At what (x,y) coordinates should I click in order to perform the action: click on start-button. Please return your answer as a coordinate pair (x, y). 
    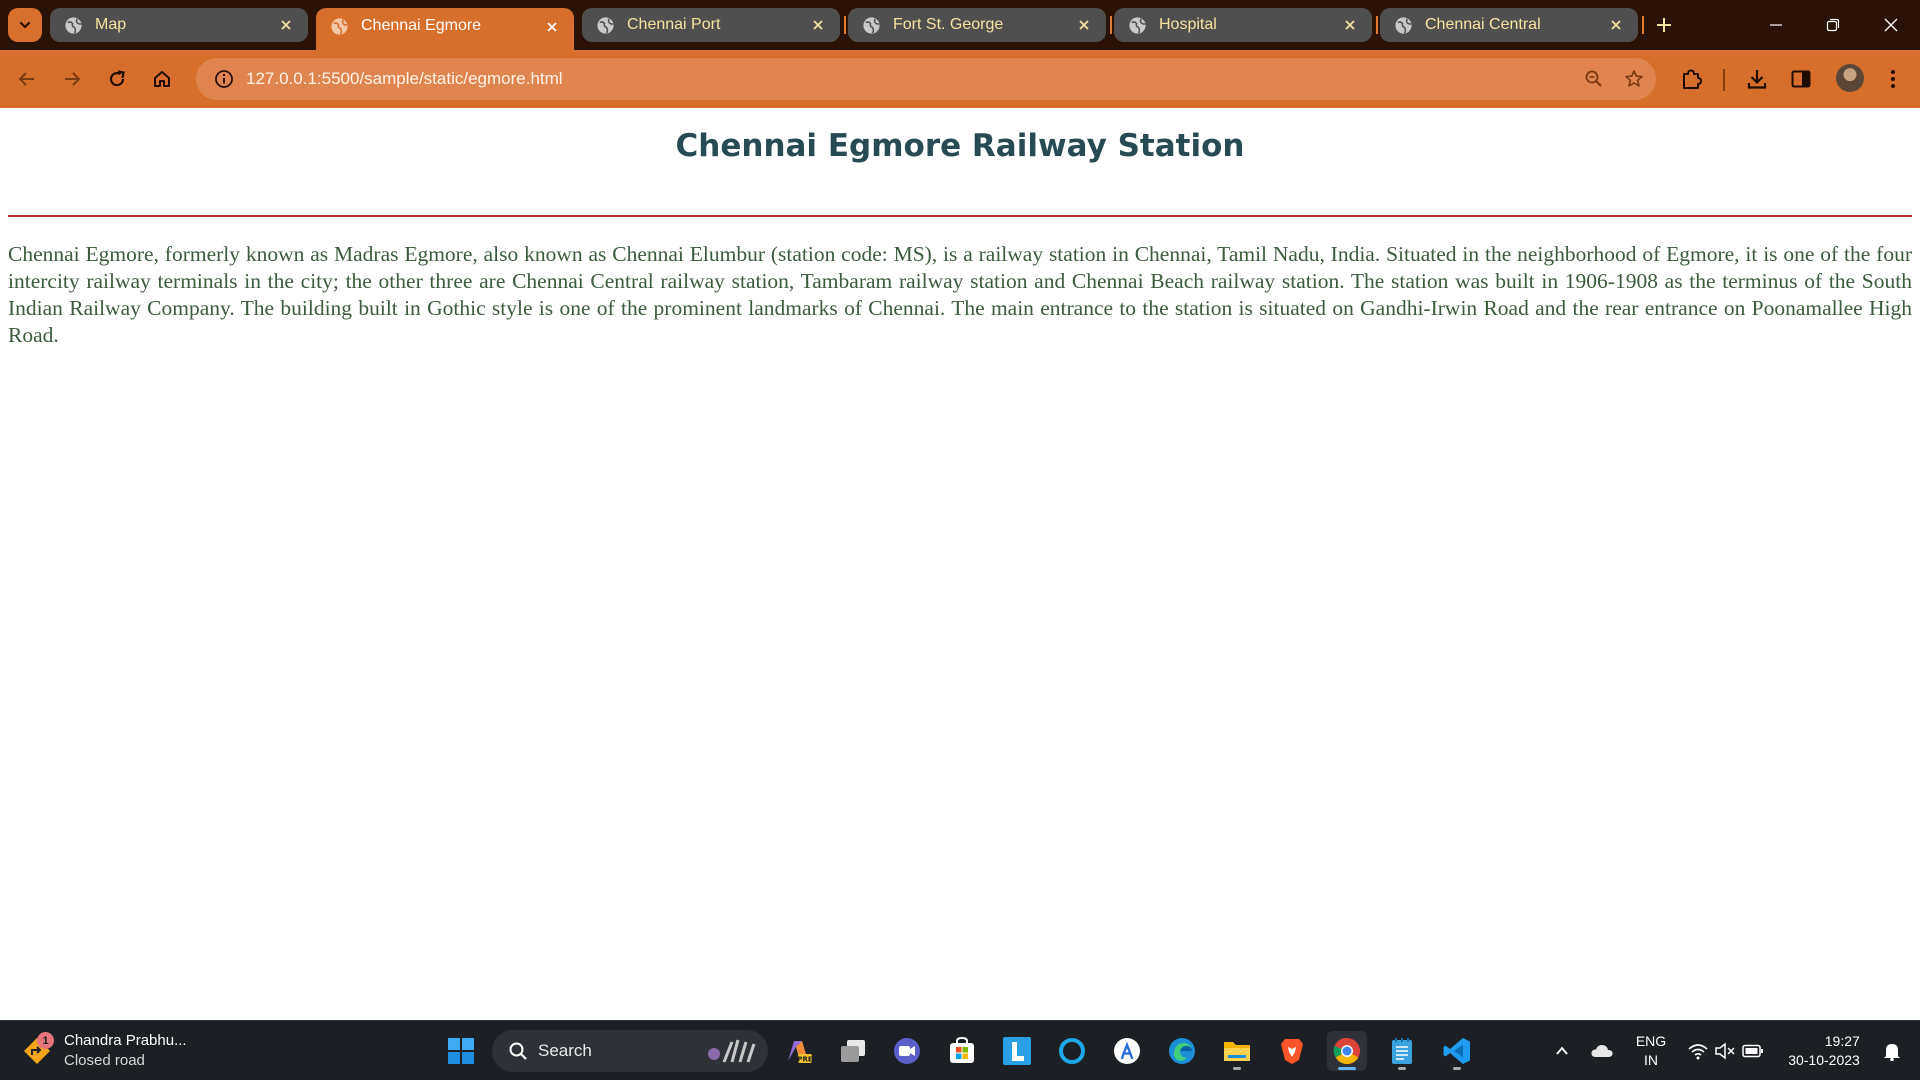
    Looking at the image, I should click on (461, 1051).